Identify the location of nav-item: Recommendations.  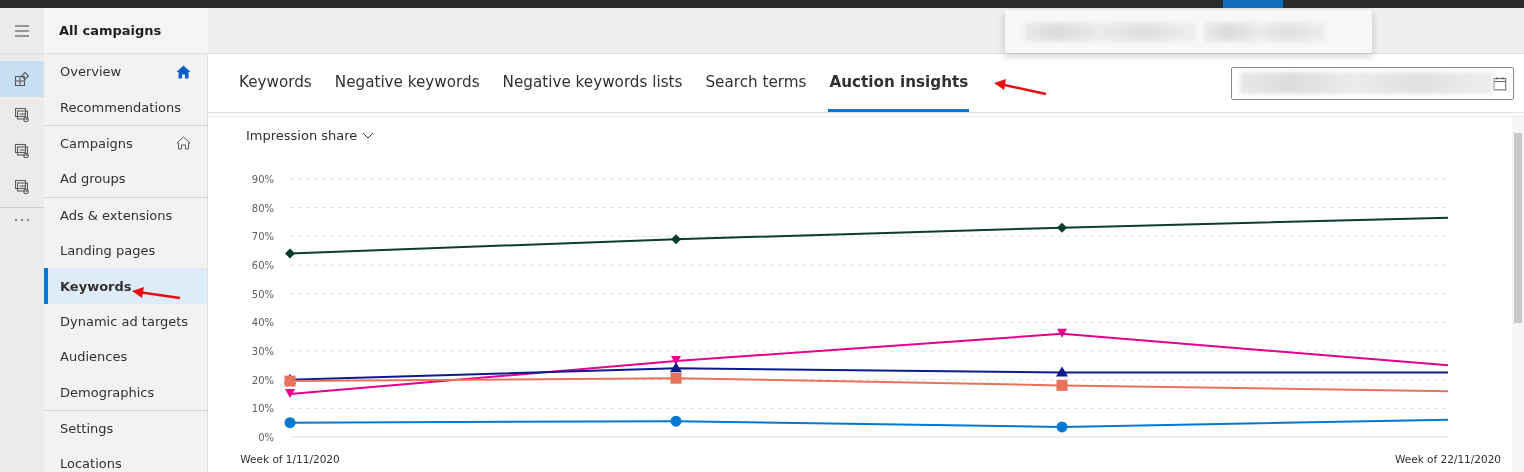
(125, 107).